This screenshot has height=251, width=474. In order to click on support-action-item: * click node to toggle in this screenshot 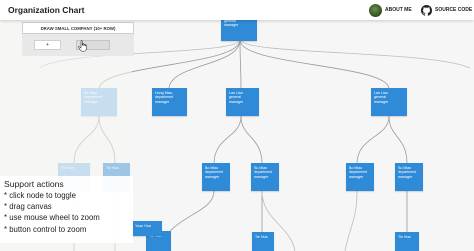, I will do `click(40, 195)`.